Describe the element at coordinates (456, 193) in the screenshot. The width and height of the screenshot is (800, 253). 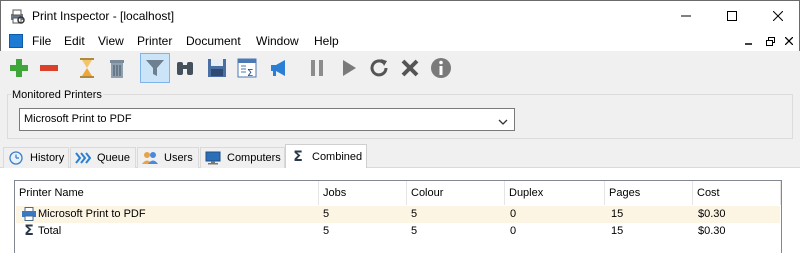
I see `column-header-colour: Colour` at that location.